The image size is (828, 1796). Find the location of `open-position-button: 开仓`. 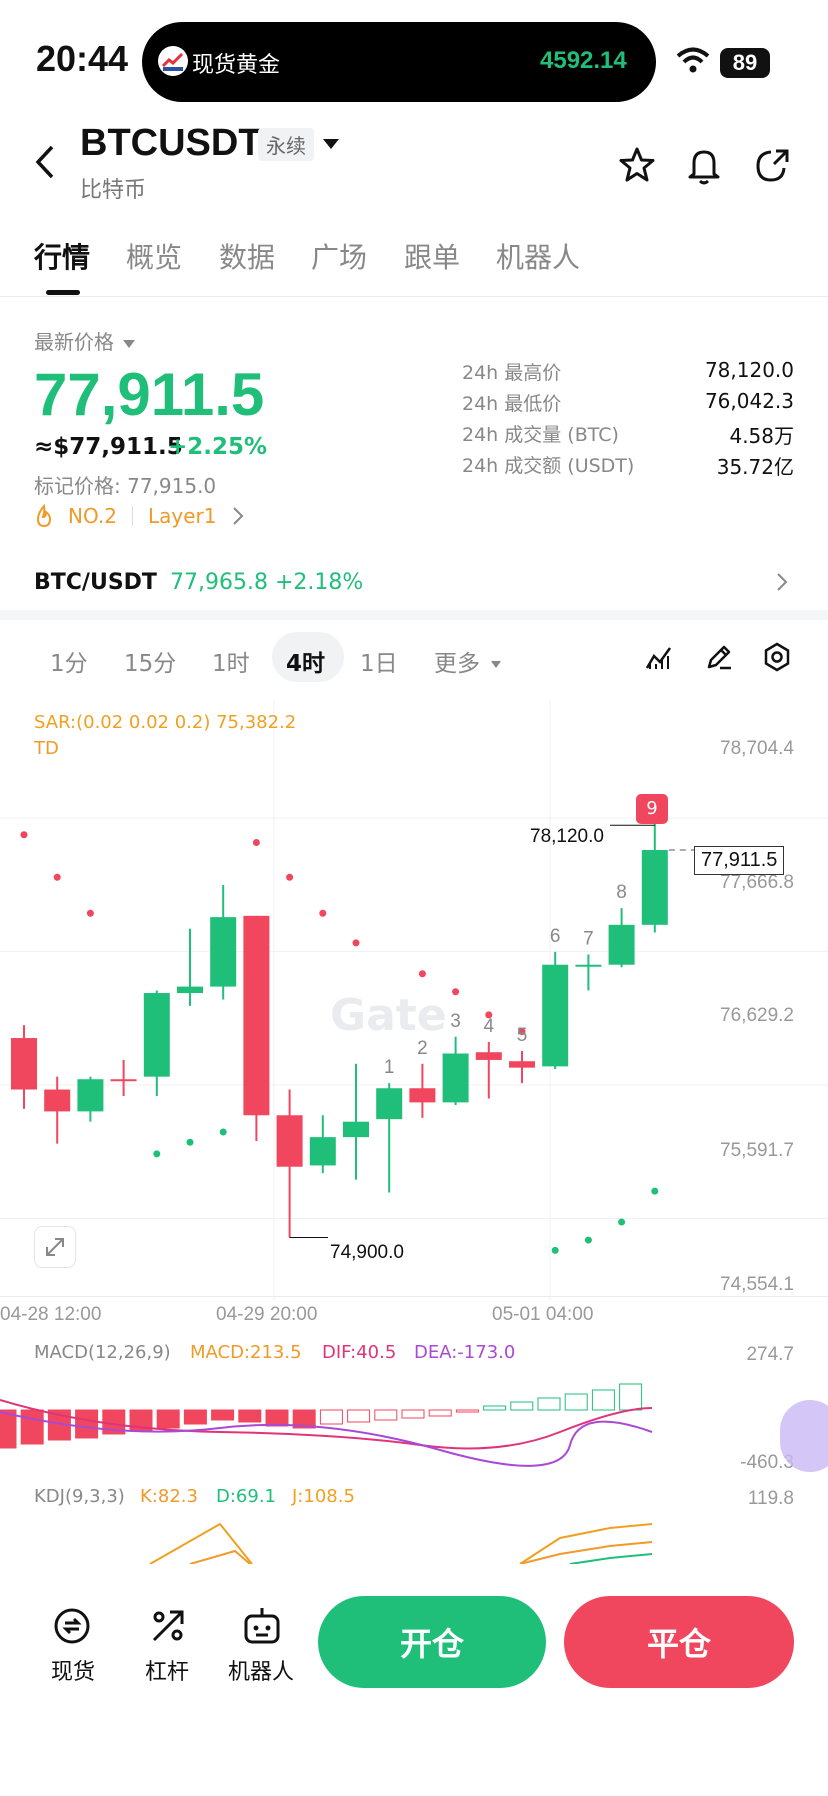

open-position-button: 开仓 is located at coordinates (432, 1642).